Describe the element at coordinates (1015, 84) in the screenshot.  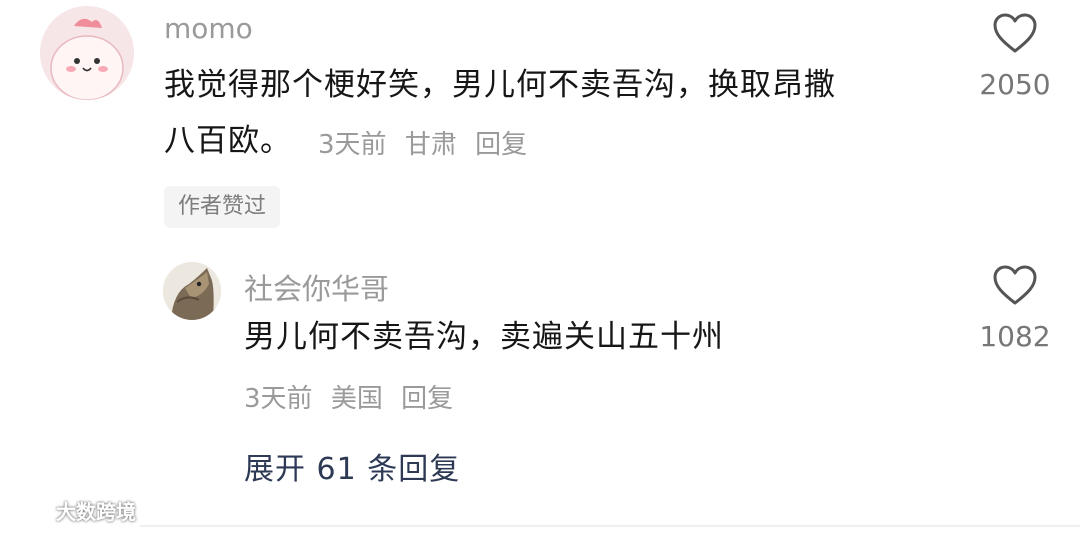
I see `like-count: 2050` at that location.